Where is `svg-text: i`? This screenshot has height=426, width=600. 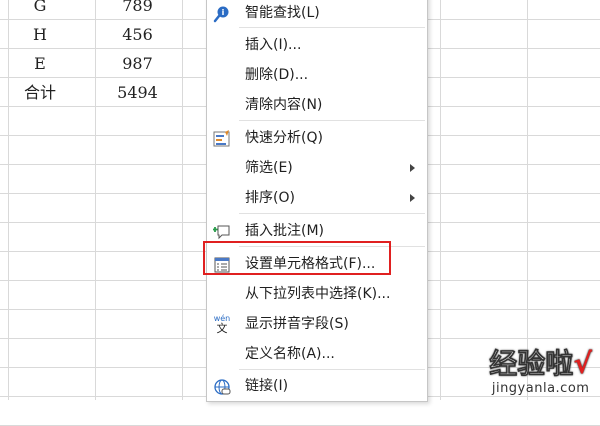 svg-text: i is located at coordinates (223, 12).